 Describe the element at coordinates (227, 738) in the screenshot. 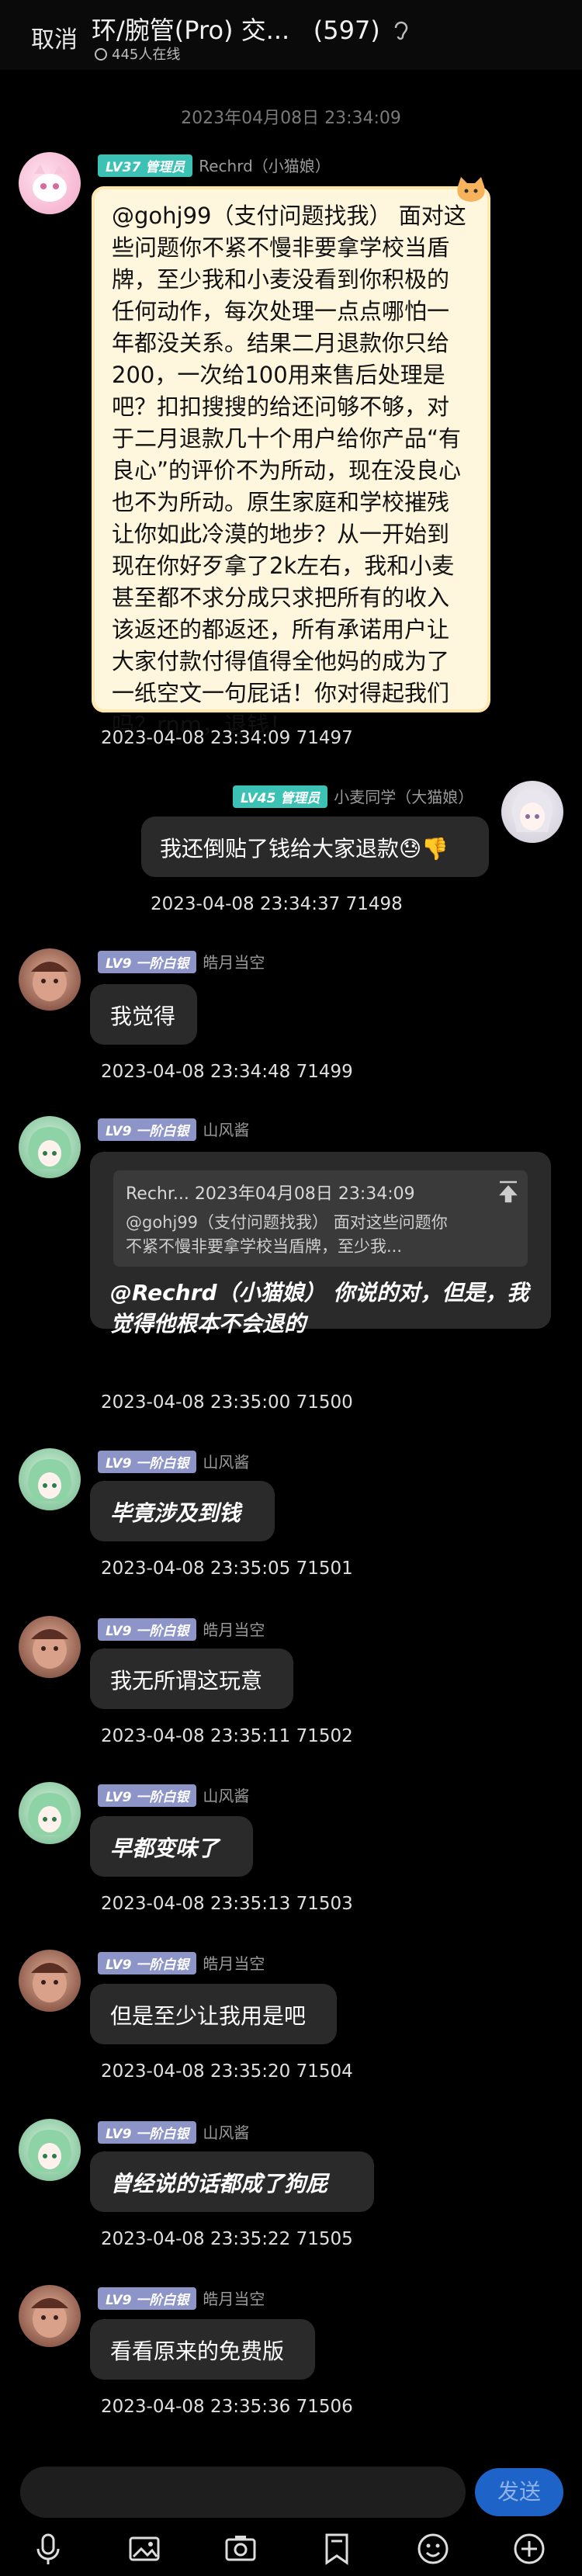

I see `message-meta: 2023-04-08 23:34:09 71497` at that location.